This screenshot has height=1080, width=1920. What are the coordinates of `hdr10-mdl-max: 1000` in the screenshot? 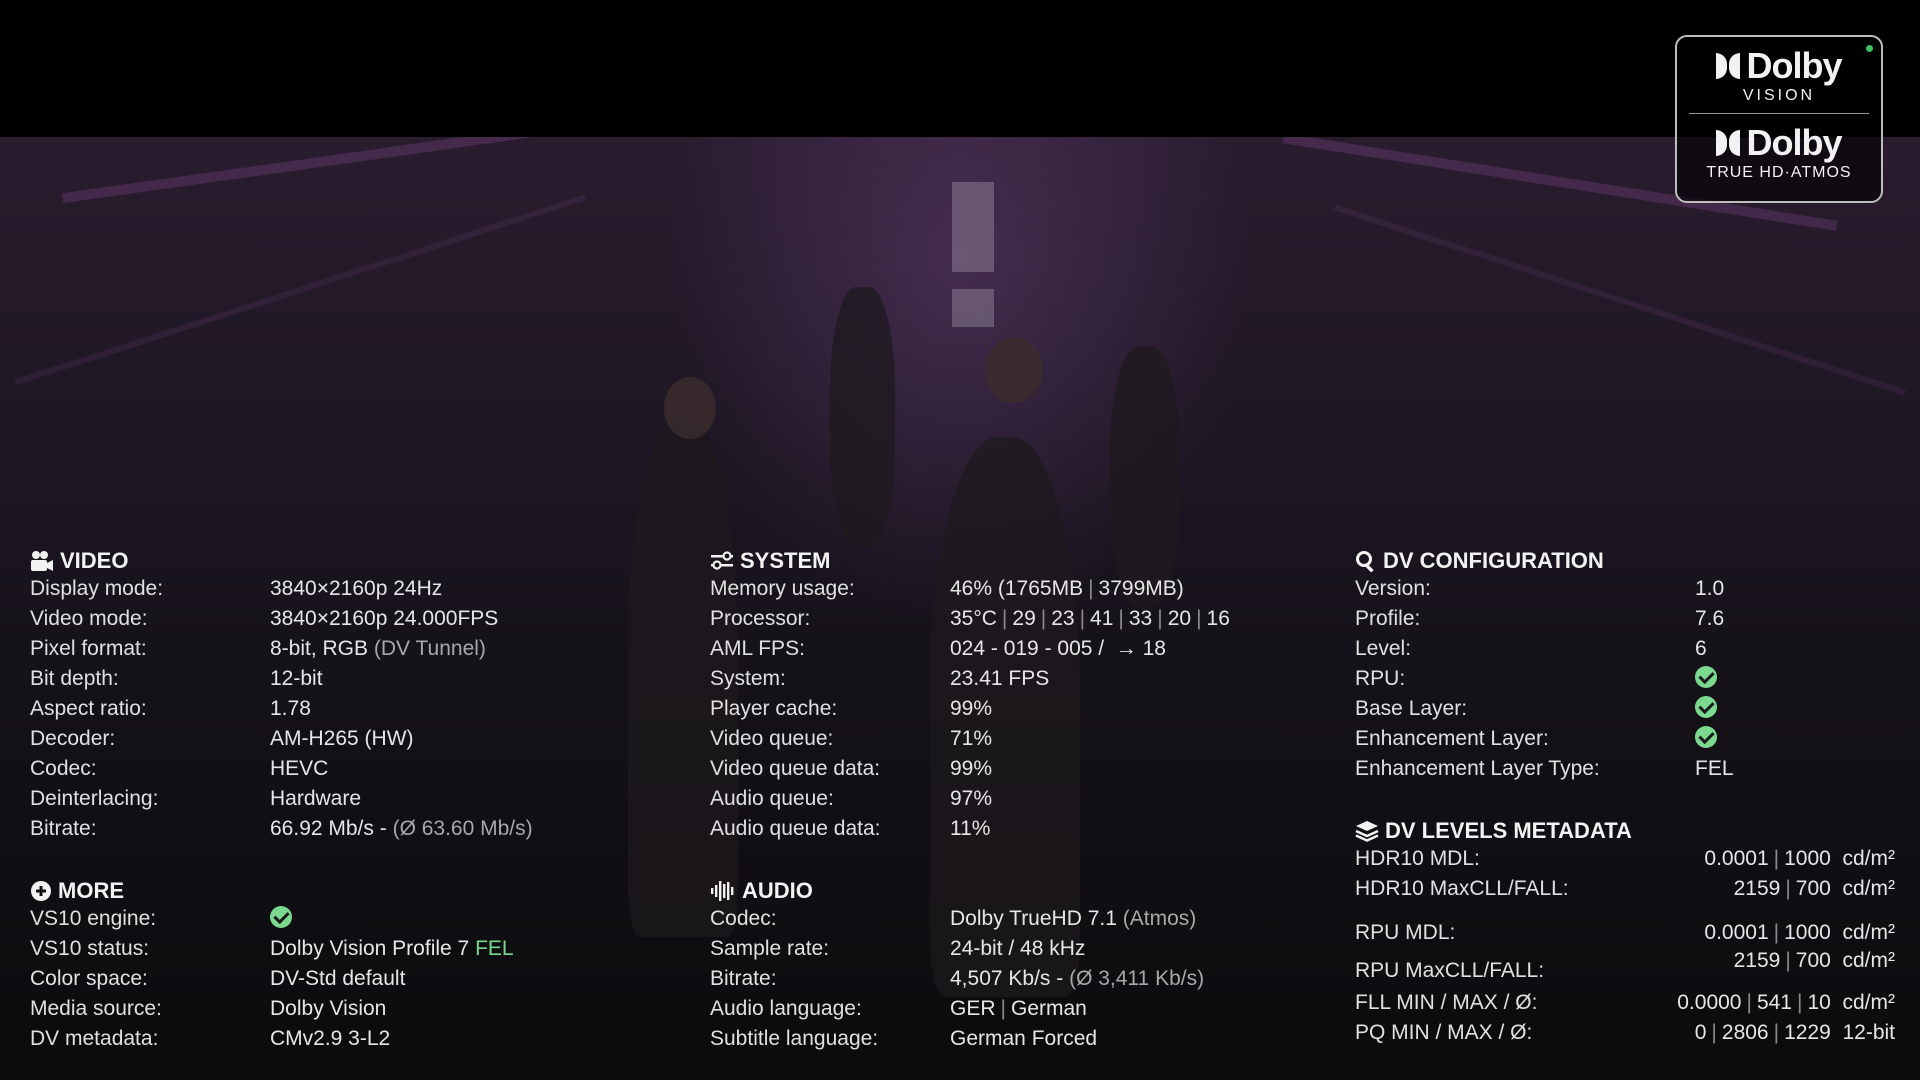 It's located at (1807, 858).